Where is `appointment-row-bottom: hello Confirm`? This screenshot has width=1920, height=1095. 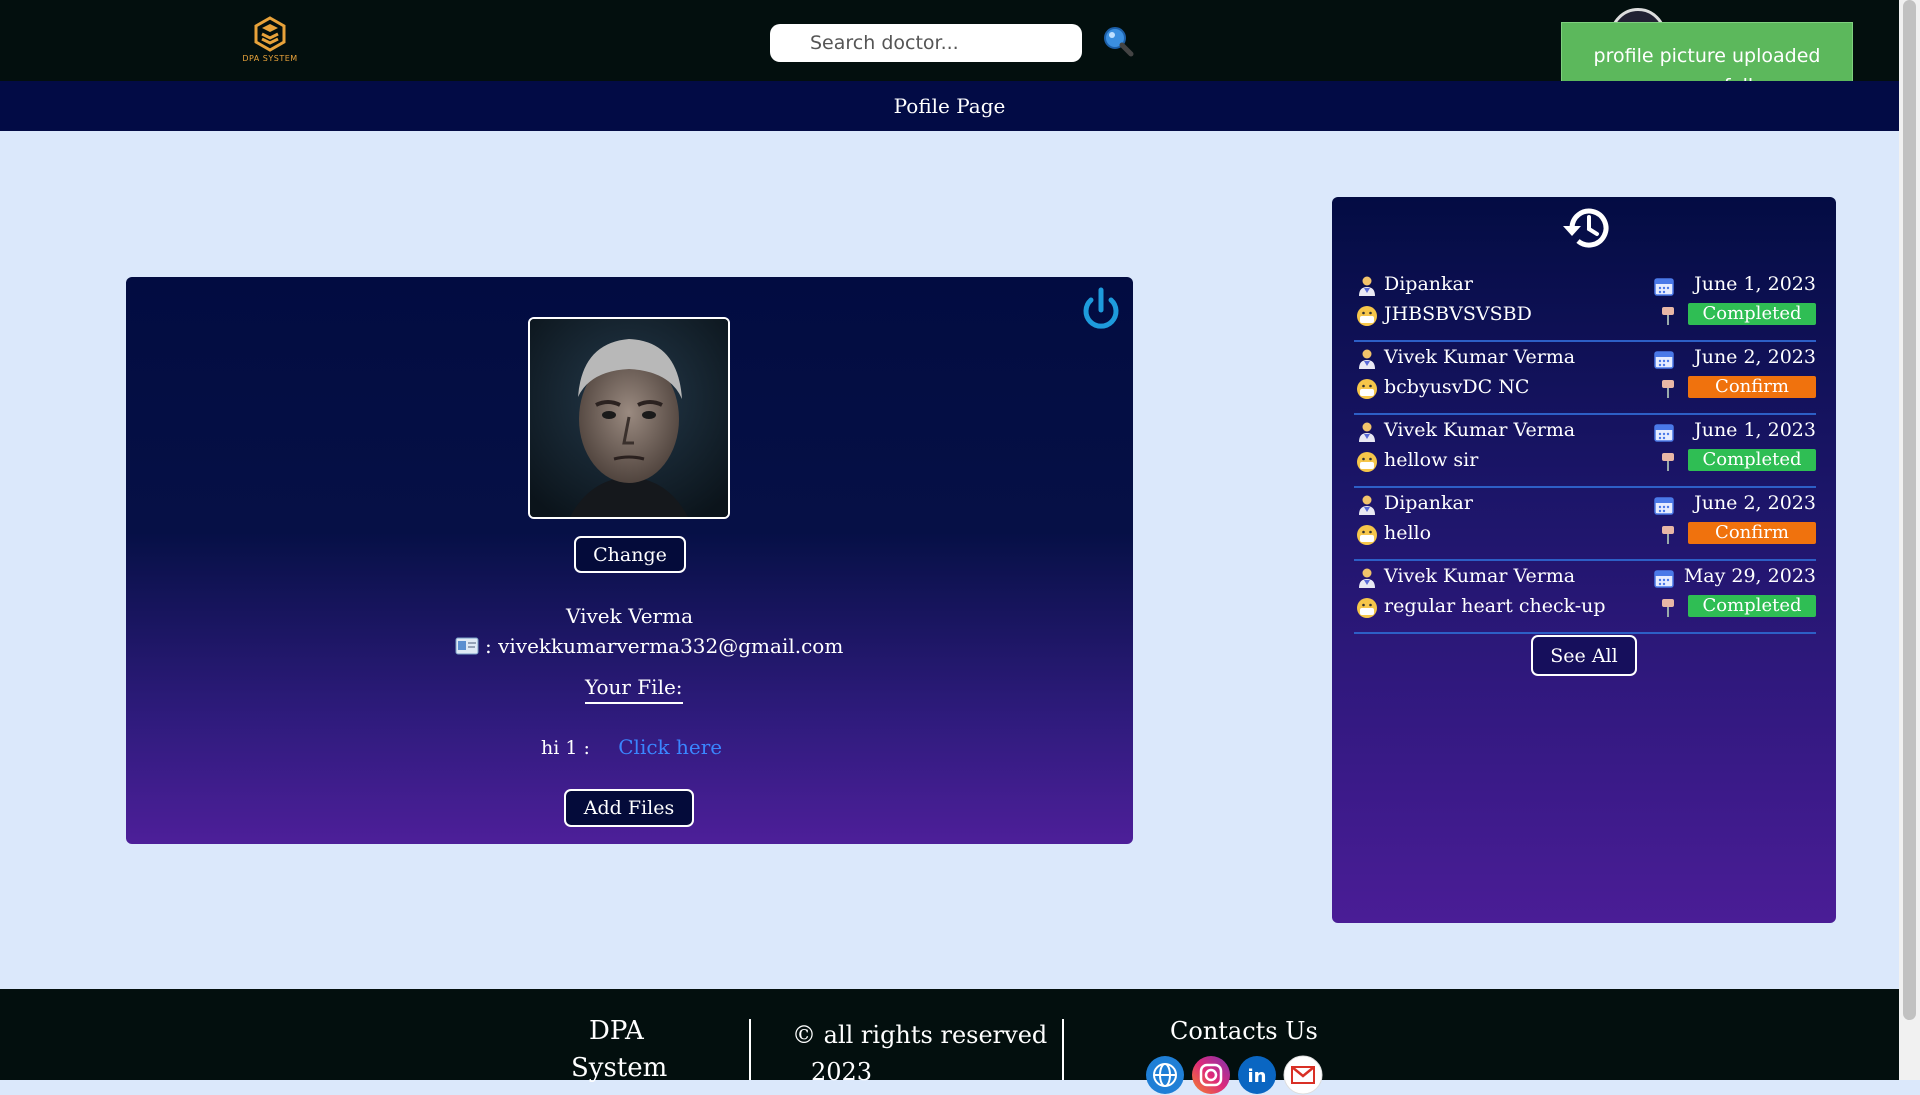
appointment-row-bottom: hello Confirm is located at coordinates (1585, 536).